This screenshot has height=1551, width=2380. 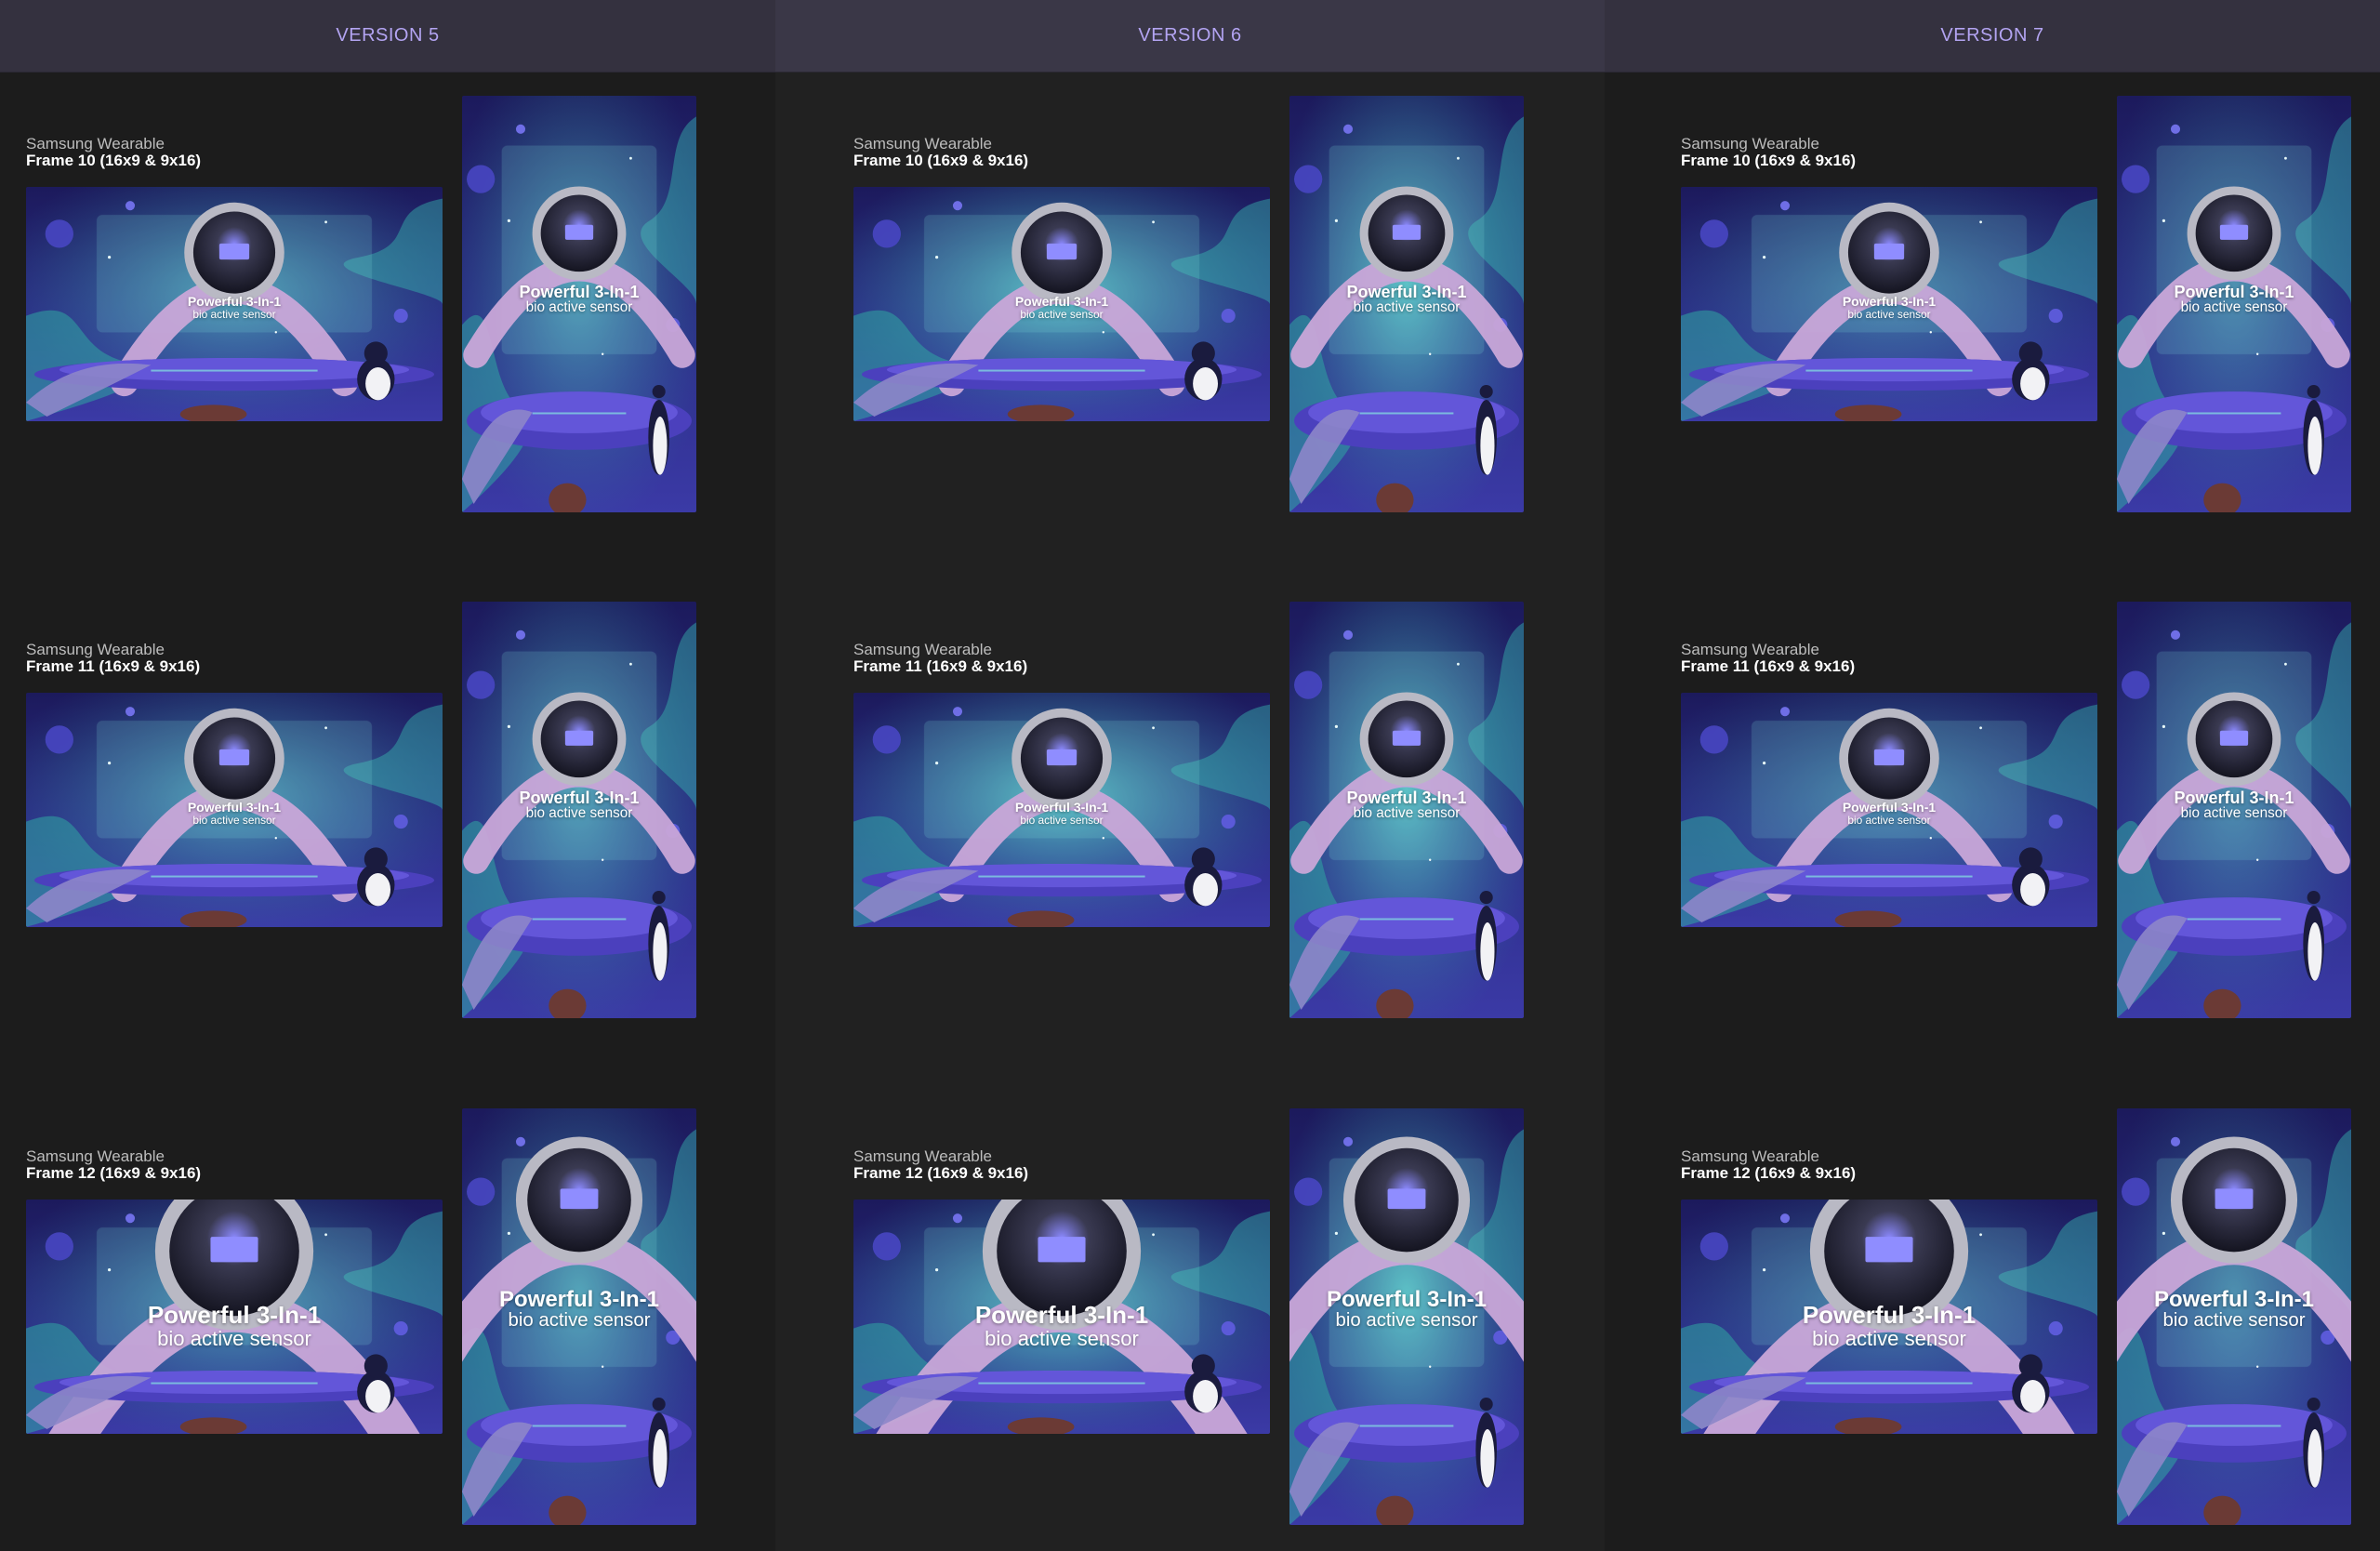 What do you see at coordinates (1190, 36) in the screenshot?
I see `version-header: VERSION 6` at bounding box center [1190, 36].